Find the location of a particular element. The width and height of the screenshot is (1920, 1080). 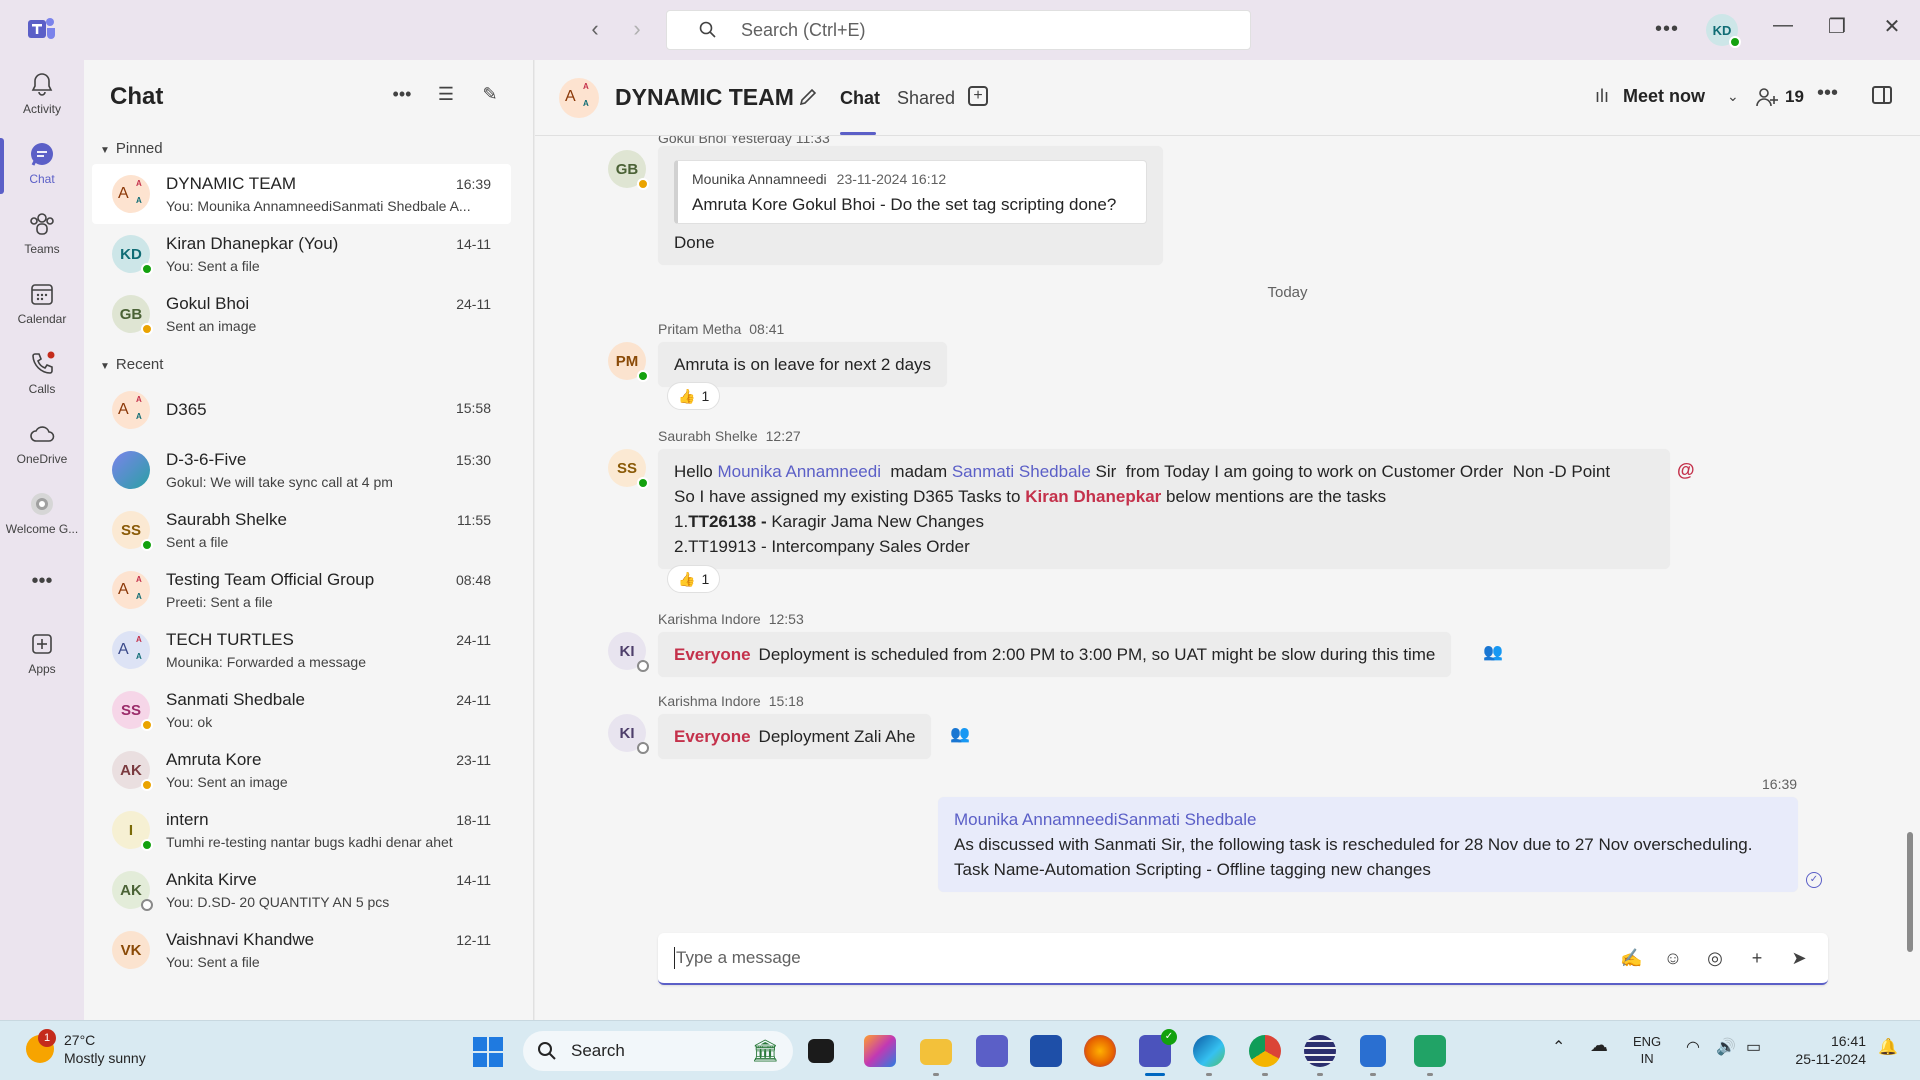

format-icon: ✍ is located at coordinates (1631, 958).